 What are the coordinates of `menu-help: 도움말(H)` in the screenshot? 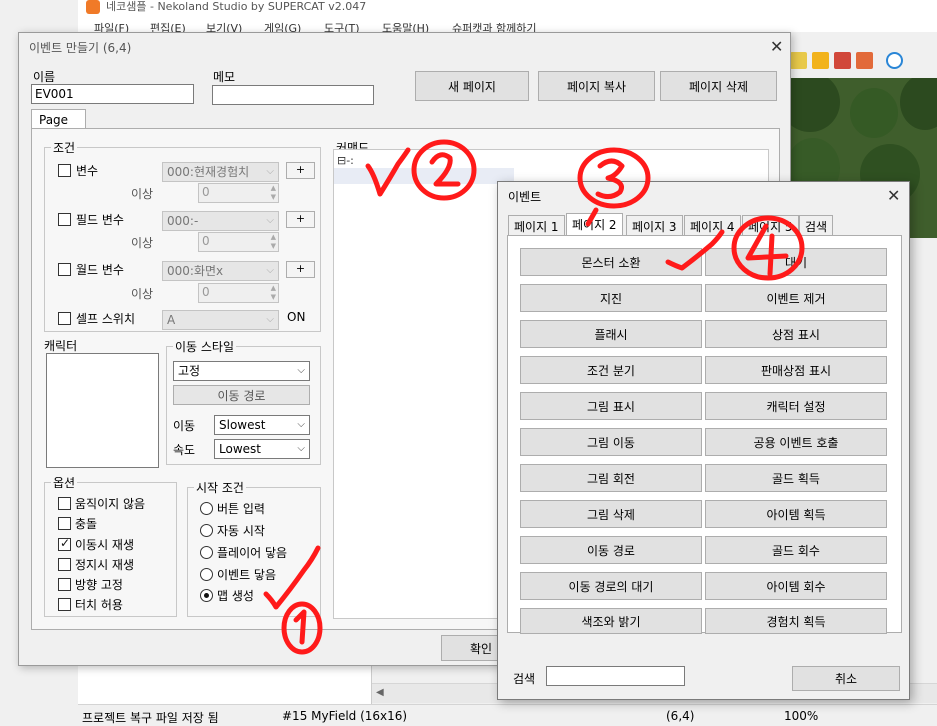 It's located at (405, 26).